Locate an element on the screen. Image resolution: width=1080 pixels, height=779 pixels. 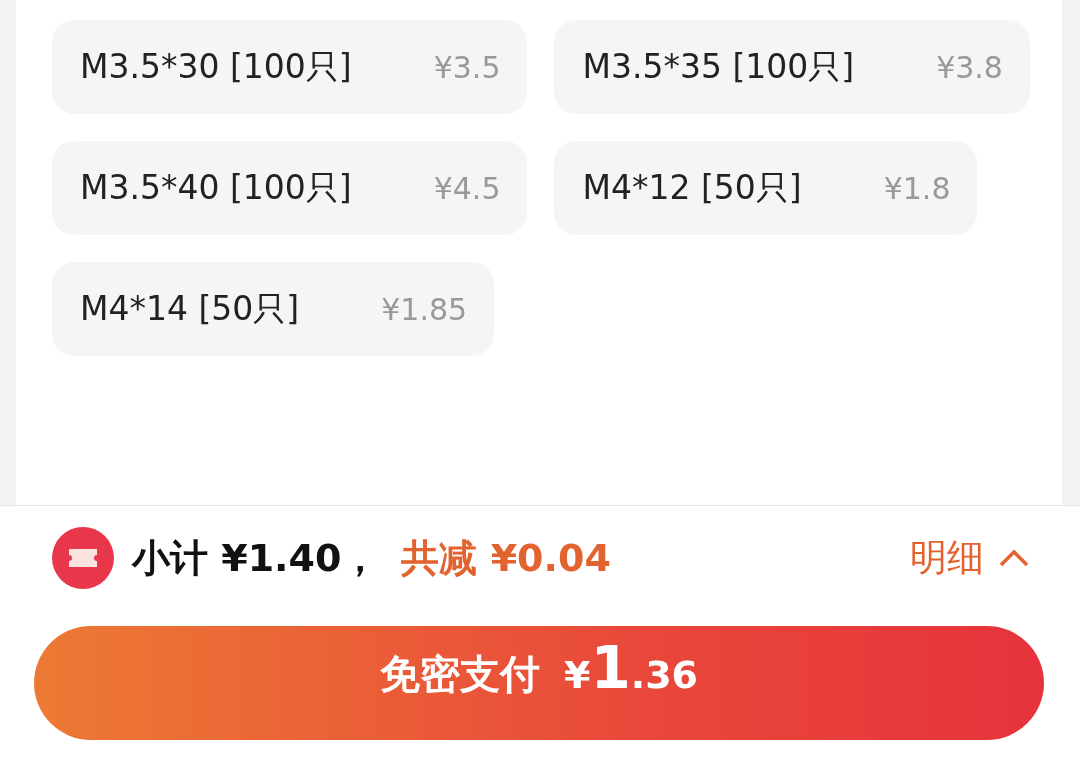
discount-text: 共减 ¥0.04 is located at coordinates (506, 558).